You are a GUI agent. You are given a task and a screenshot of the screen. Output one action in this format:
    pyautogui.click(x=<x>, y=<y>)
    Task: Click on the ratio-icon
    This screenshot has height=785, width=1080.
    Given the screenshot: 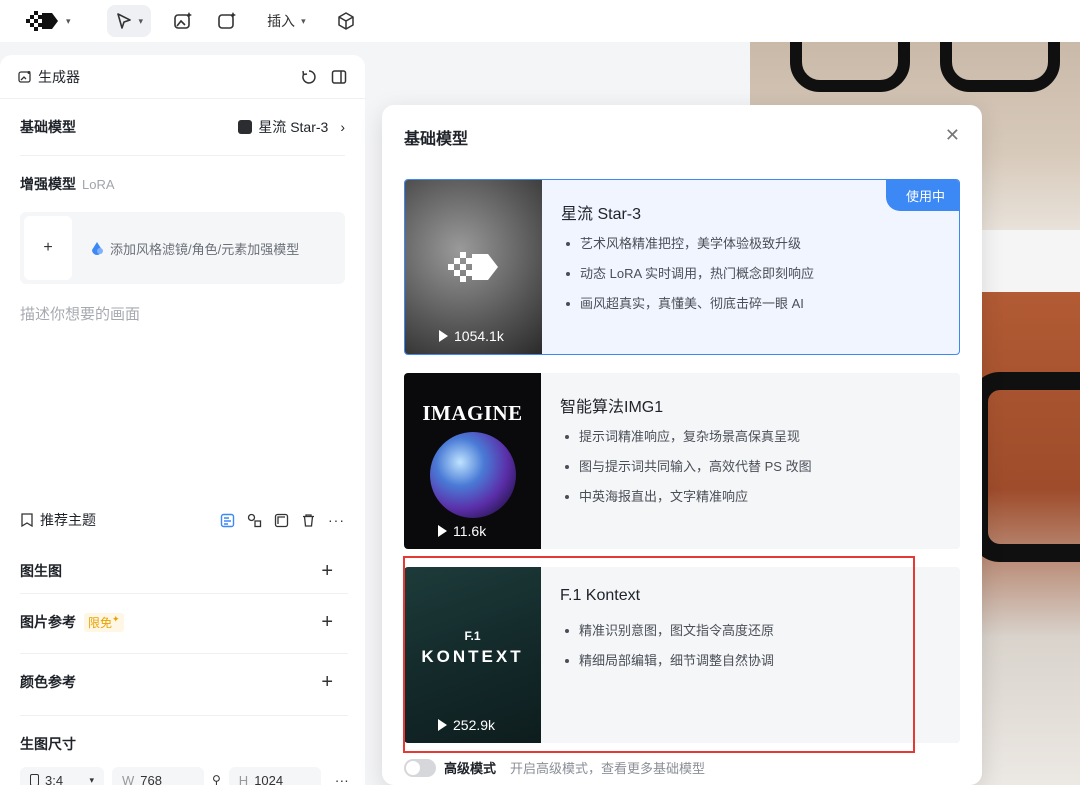 What is the action you would take?
    pyautogui.click(x=34, y=779)
    